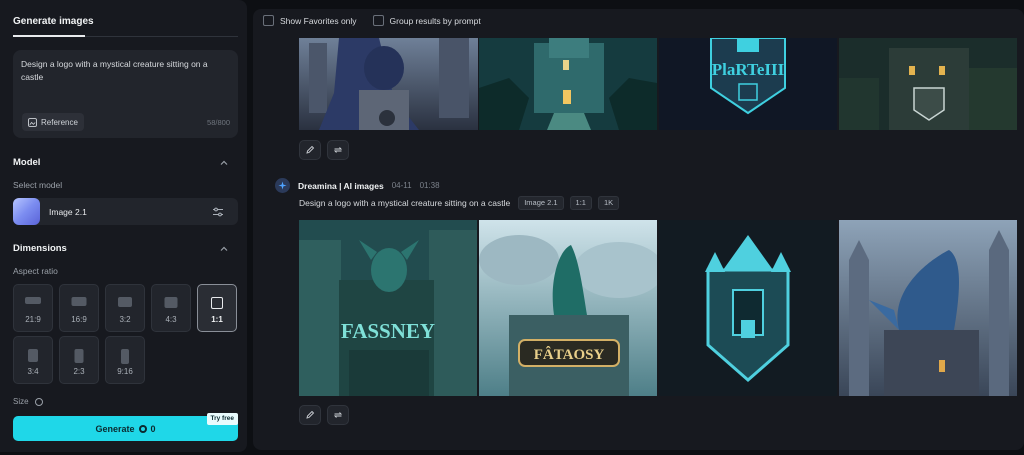 Image resolution: width=1024 pixels, height=455 pixels. Describe the element at coordinates (125, 211) in the screenshot. I see `model-select: Image 2.1` at that location.